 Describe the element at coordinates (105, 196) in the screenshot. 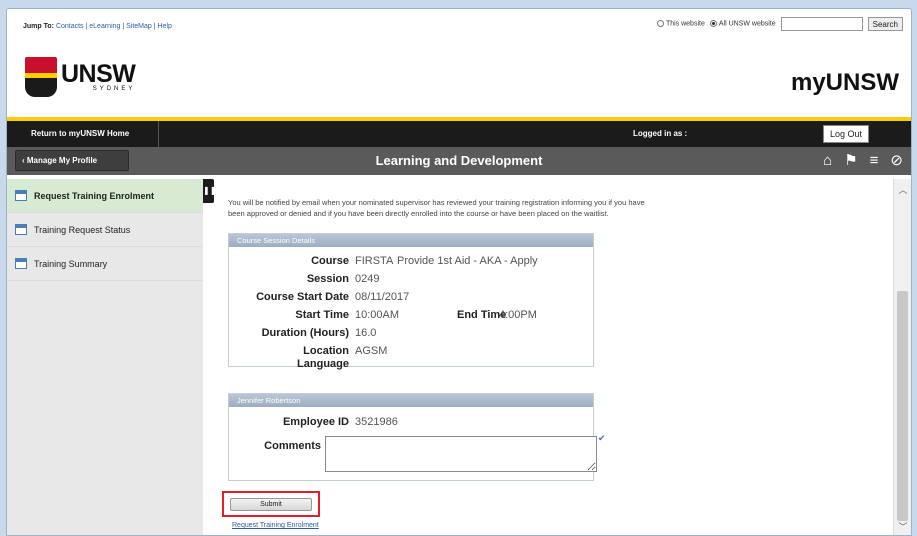

I see `sidebar-item-request-training: Request Training Enrolment` at that location.